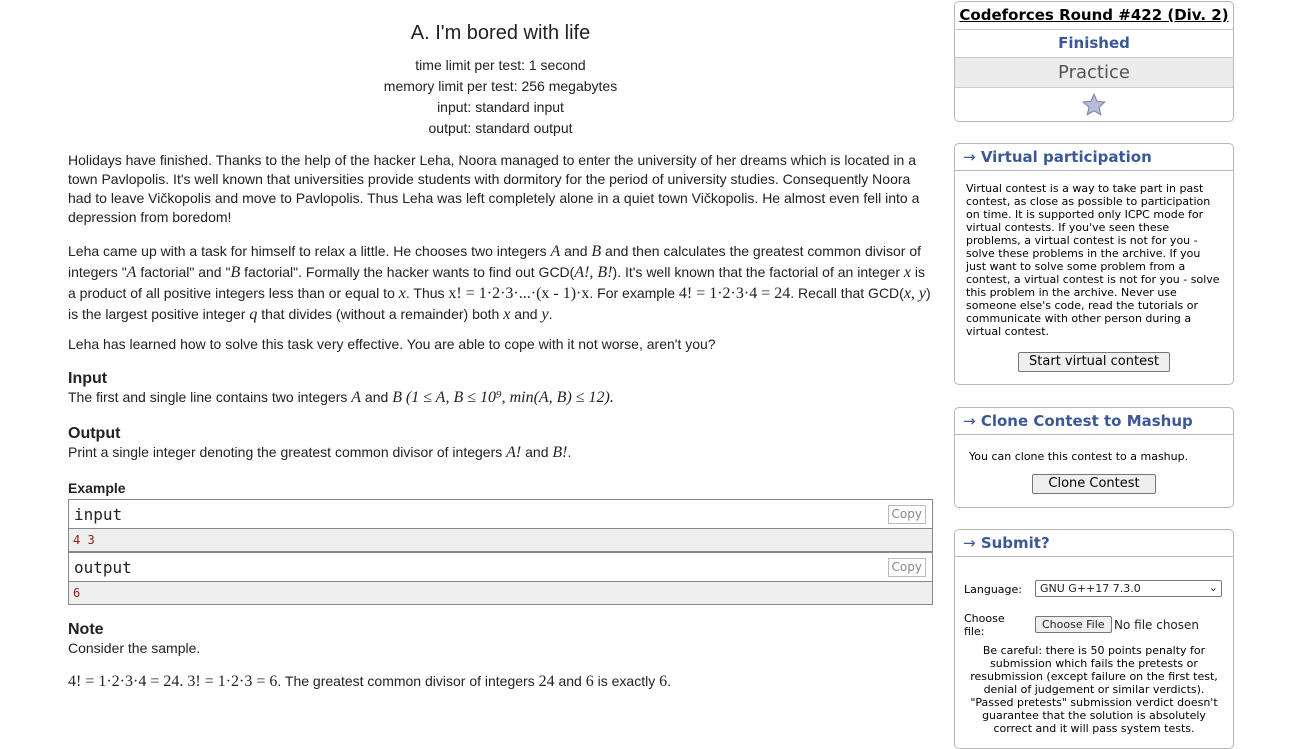  I want to click on start-virtual-contest-button: Start virtual contest, so click(1094, 362).